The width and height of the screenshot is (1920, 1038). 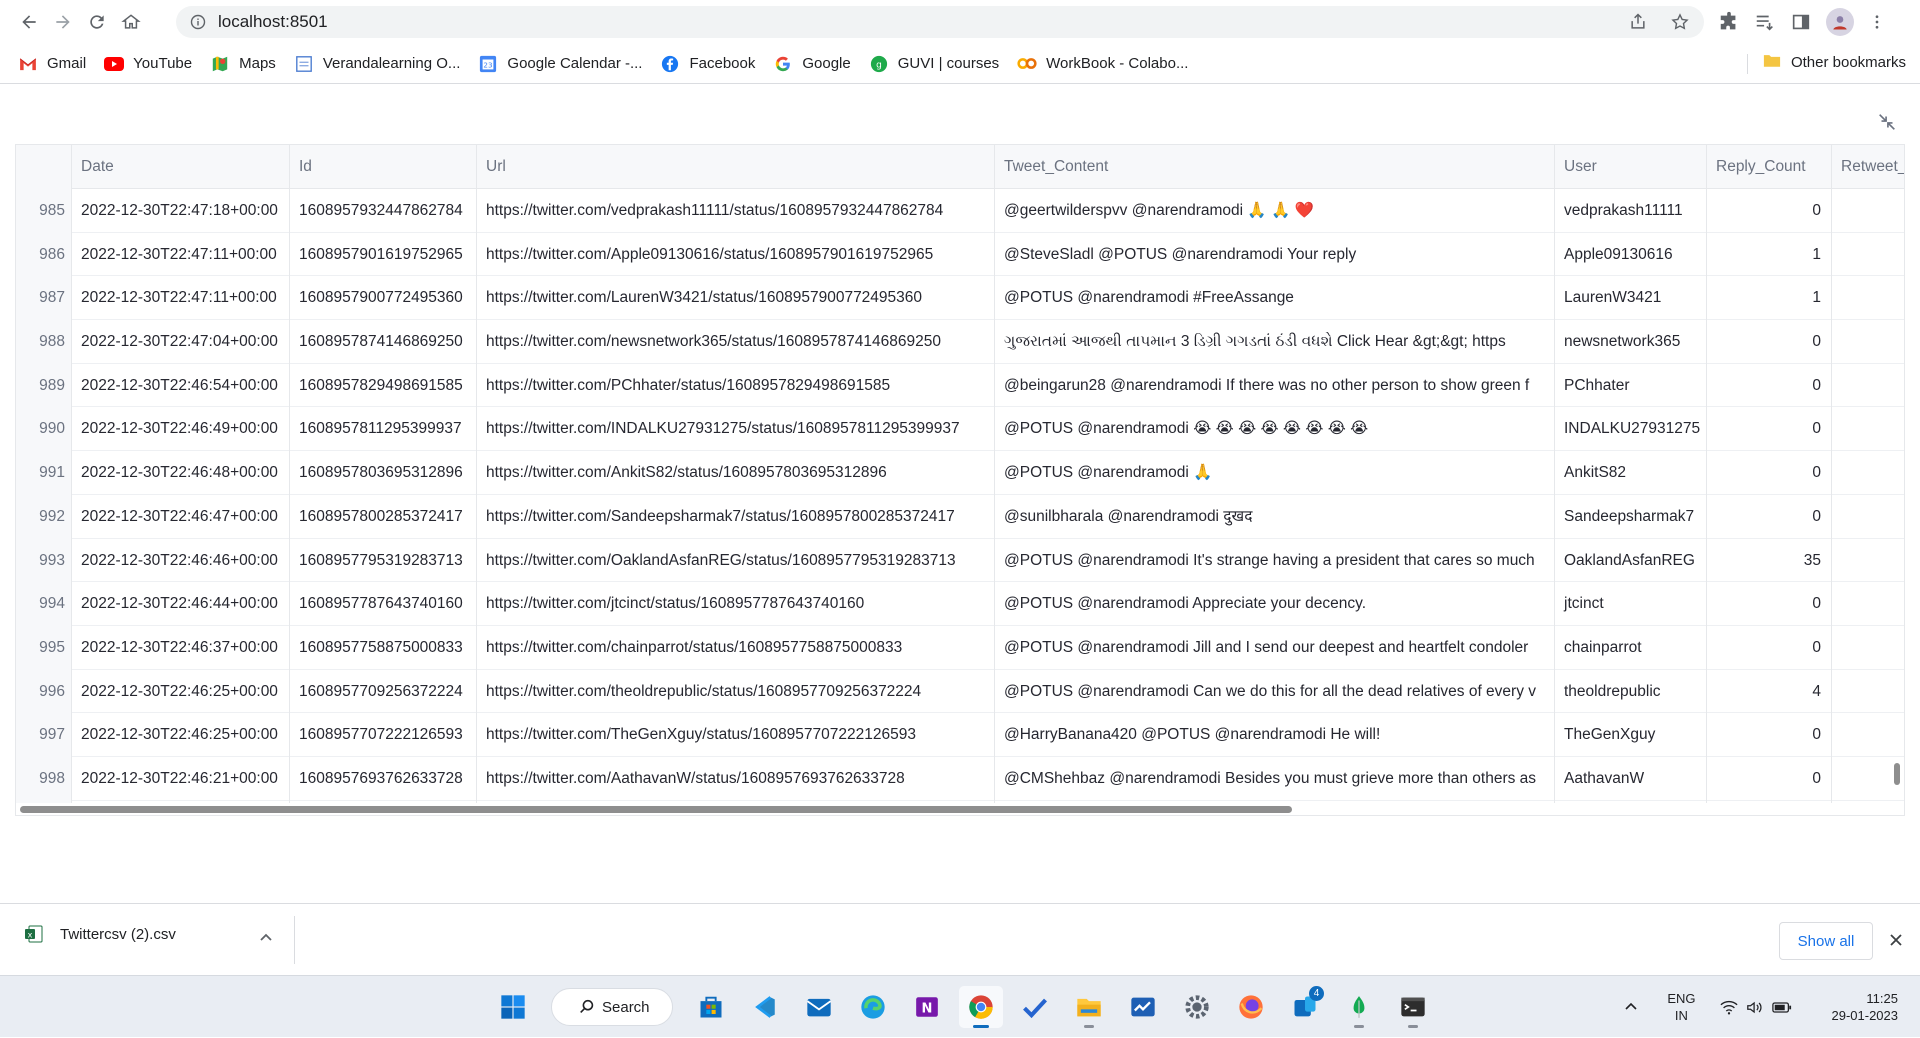 I want to click on row-index: 996, so click(x=44, y=691).